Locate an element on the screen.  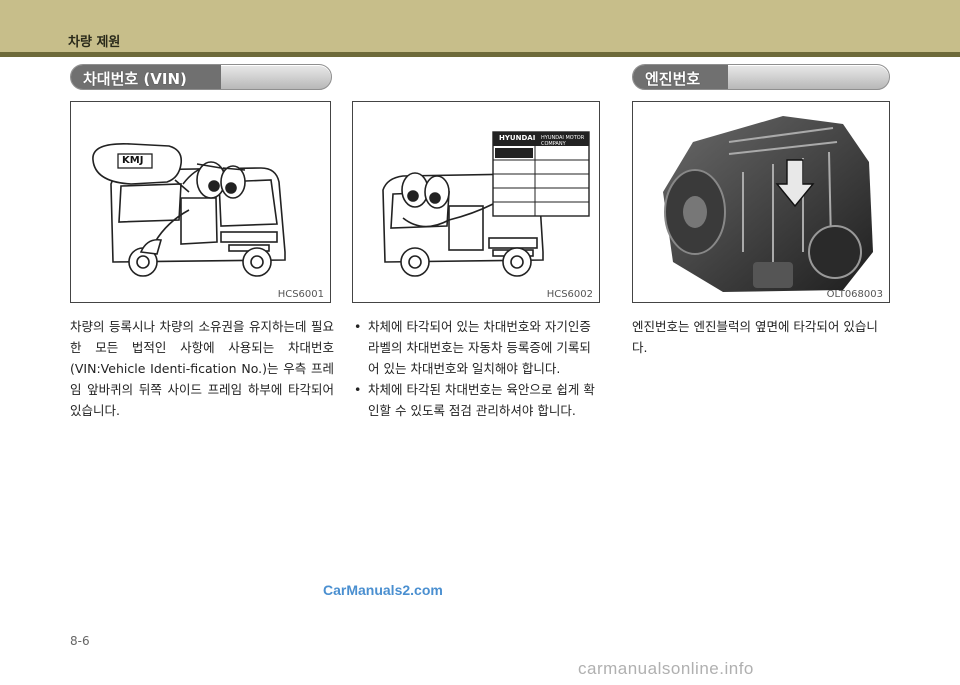
chapter-title: 차량 제원 is located at coordinates (94, 42).